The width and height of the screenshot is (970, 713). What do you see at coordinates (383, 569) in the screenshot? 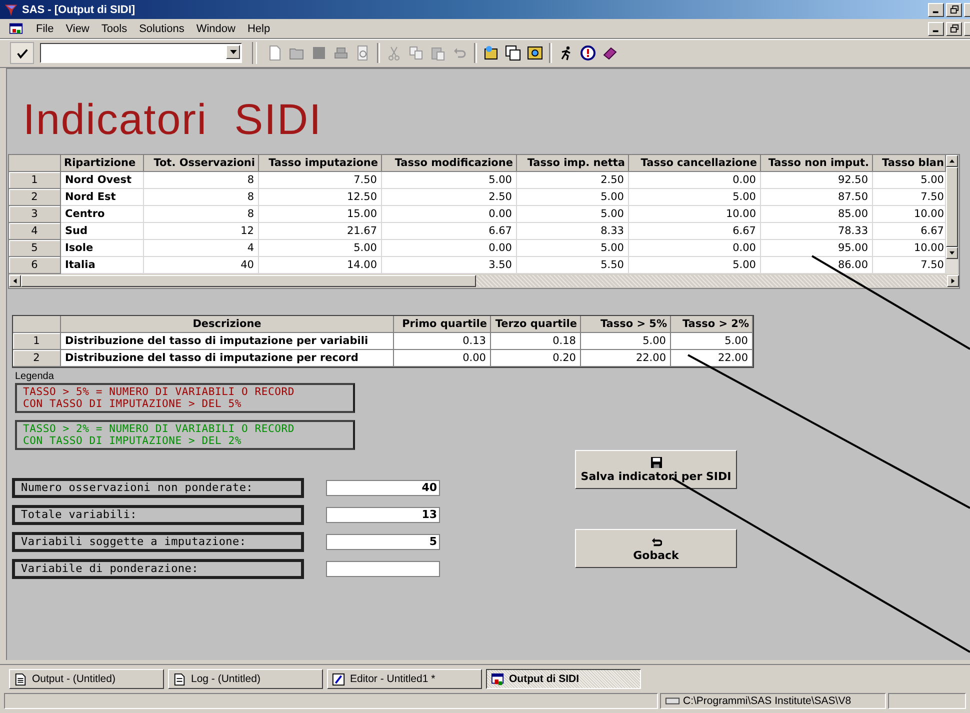
I see `input-field` at bounding box center [383, 569].